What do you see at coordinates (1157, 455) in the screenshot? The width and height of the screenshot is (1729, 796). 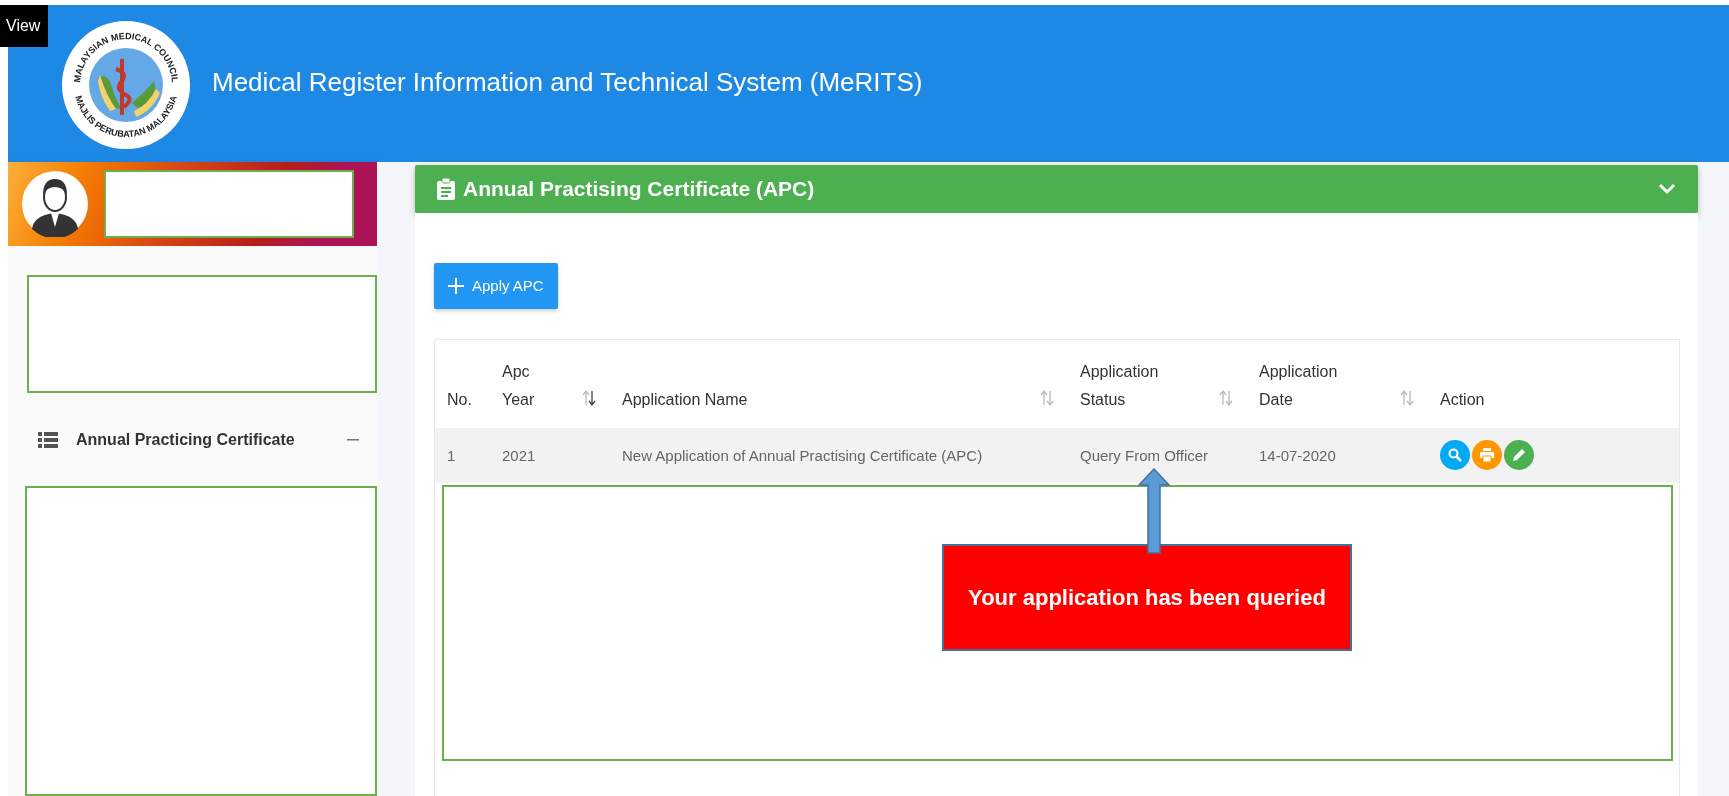 I see `table-cell: Query From Officer` at bounding box center [1157, 455].